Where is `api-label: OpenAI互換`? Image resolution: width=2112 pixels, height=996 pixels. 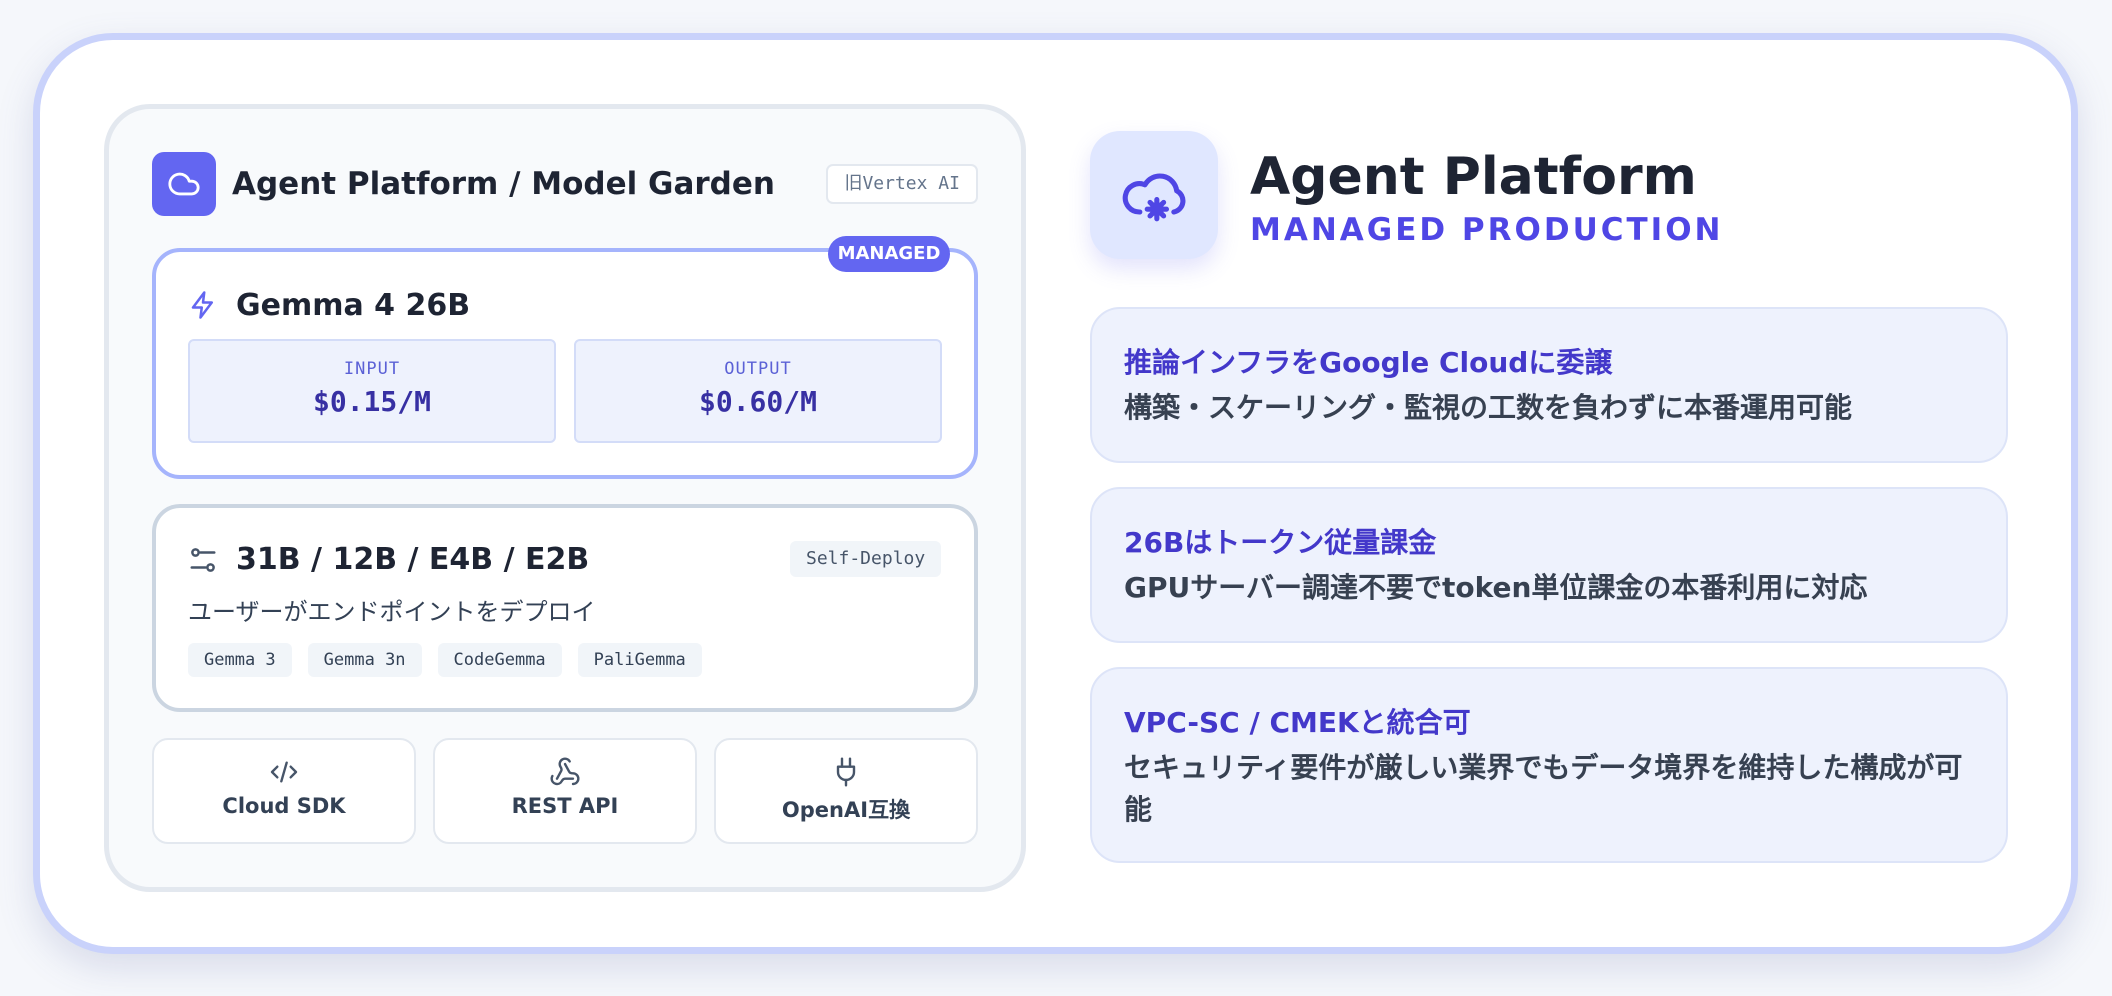
api-label: OpenAI互換 is located at coordinates (846, 810).